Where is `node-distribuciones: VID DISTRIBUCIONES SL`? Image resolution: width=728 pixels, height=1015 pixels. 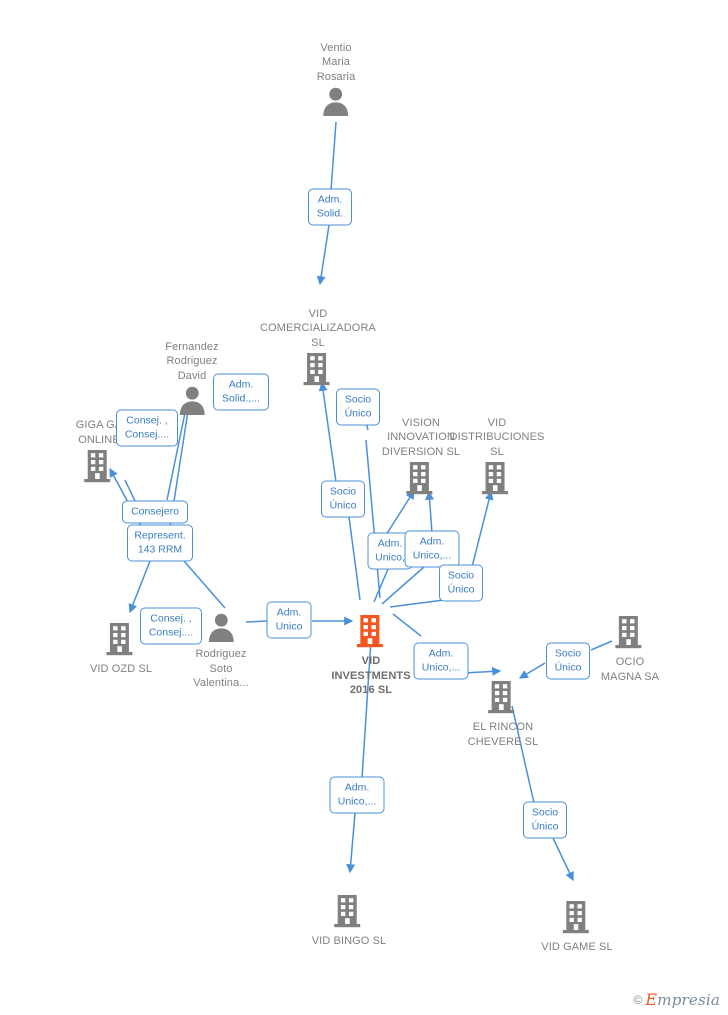
node-distribuciones: VID DISTRIBUCIONES SL is located at coordinates (497, 458).